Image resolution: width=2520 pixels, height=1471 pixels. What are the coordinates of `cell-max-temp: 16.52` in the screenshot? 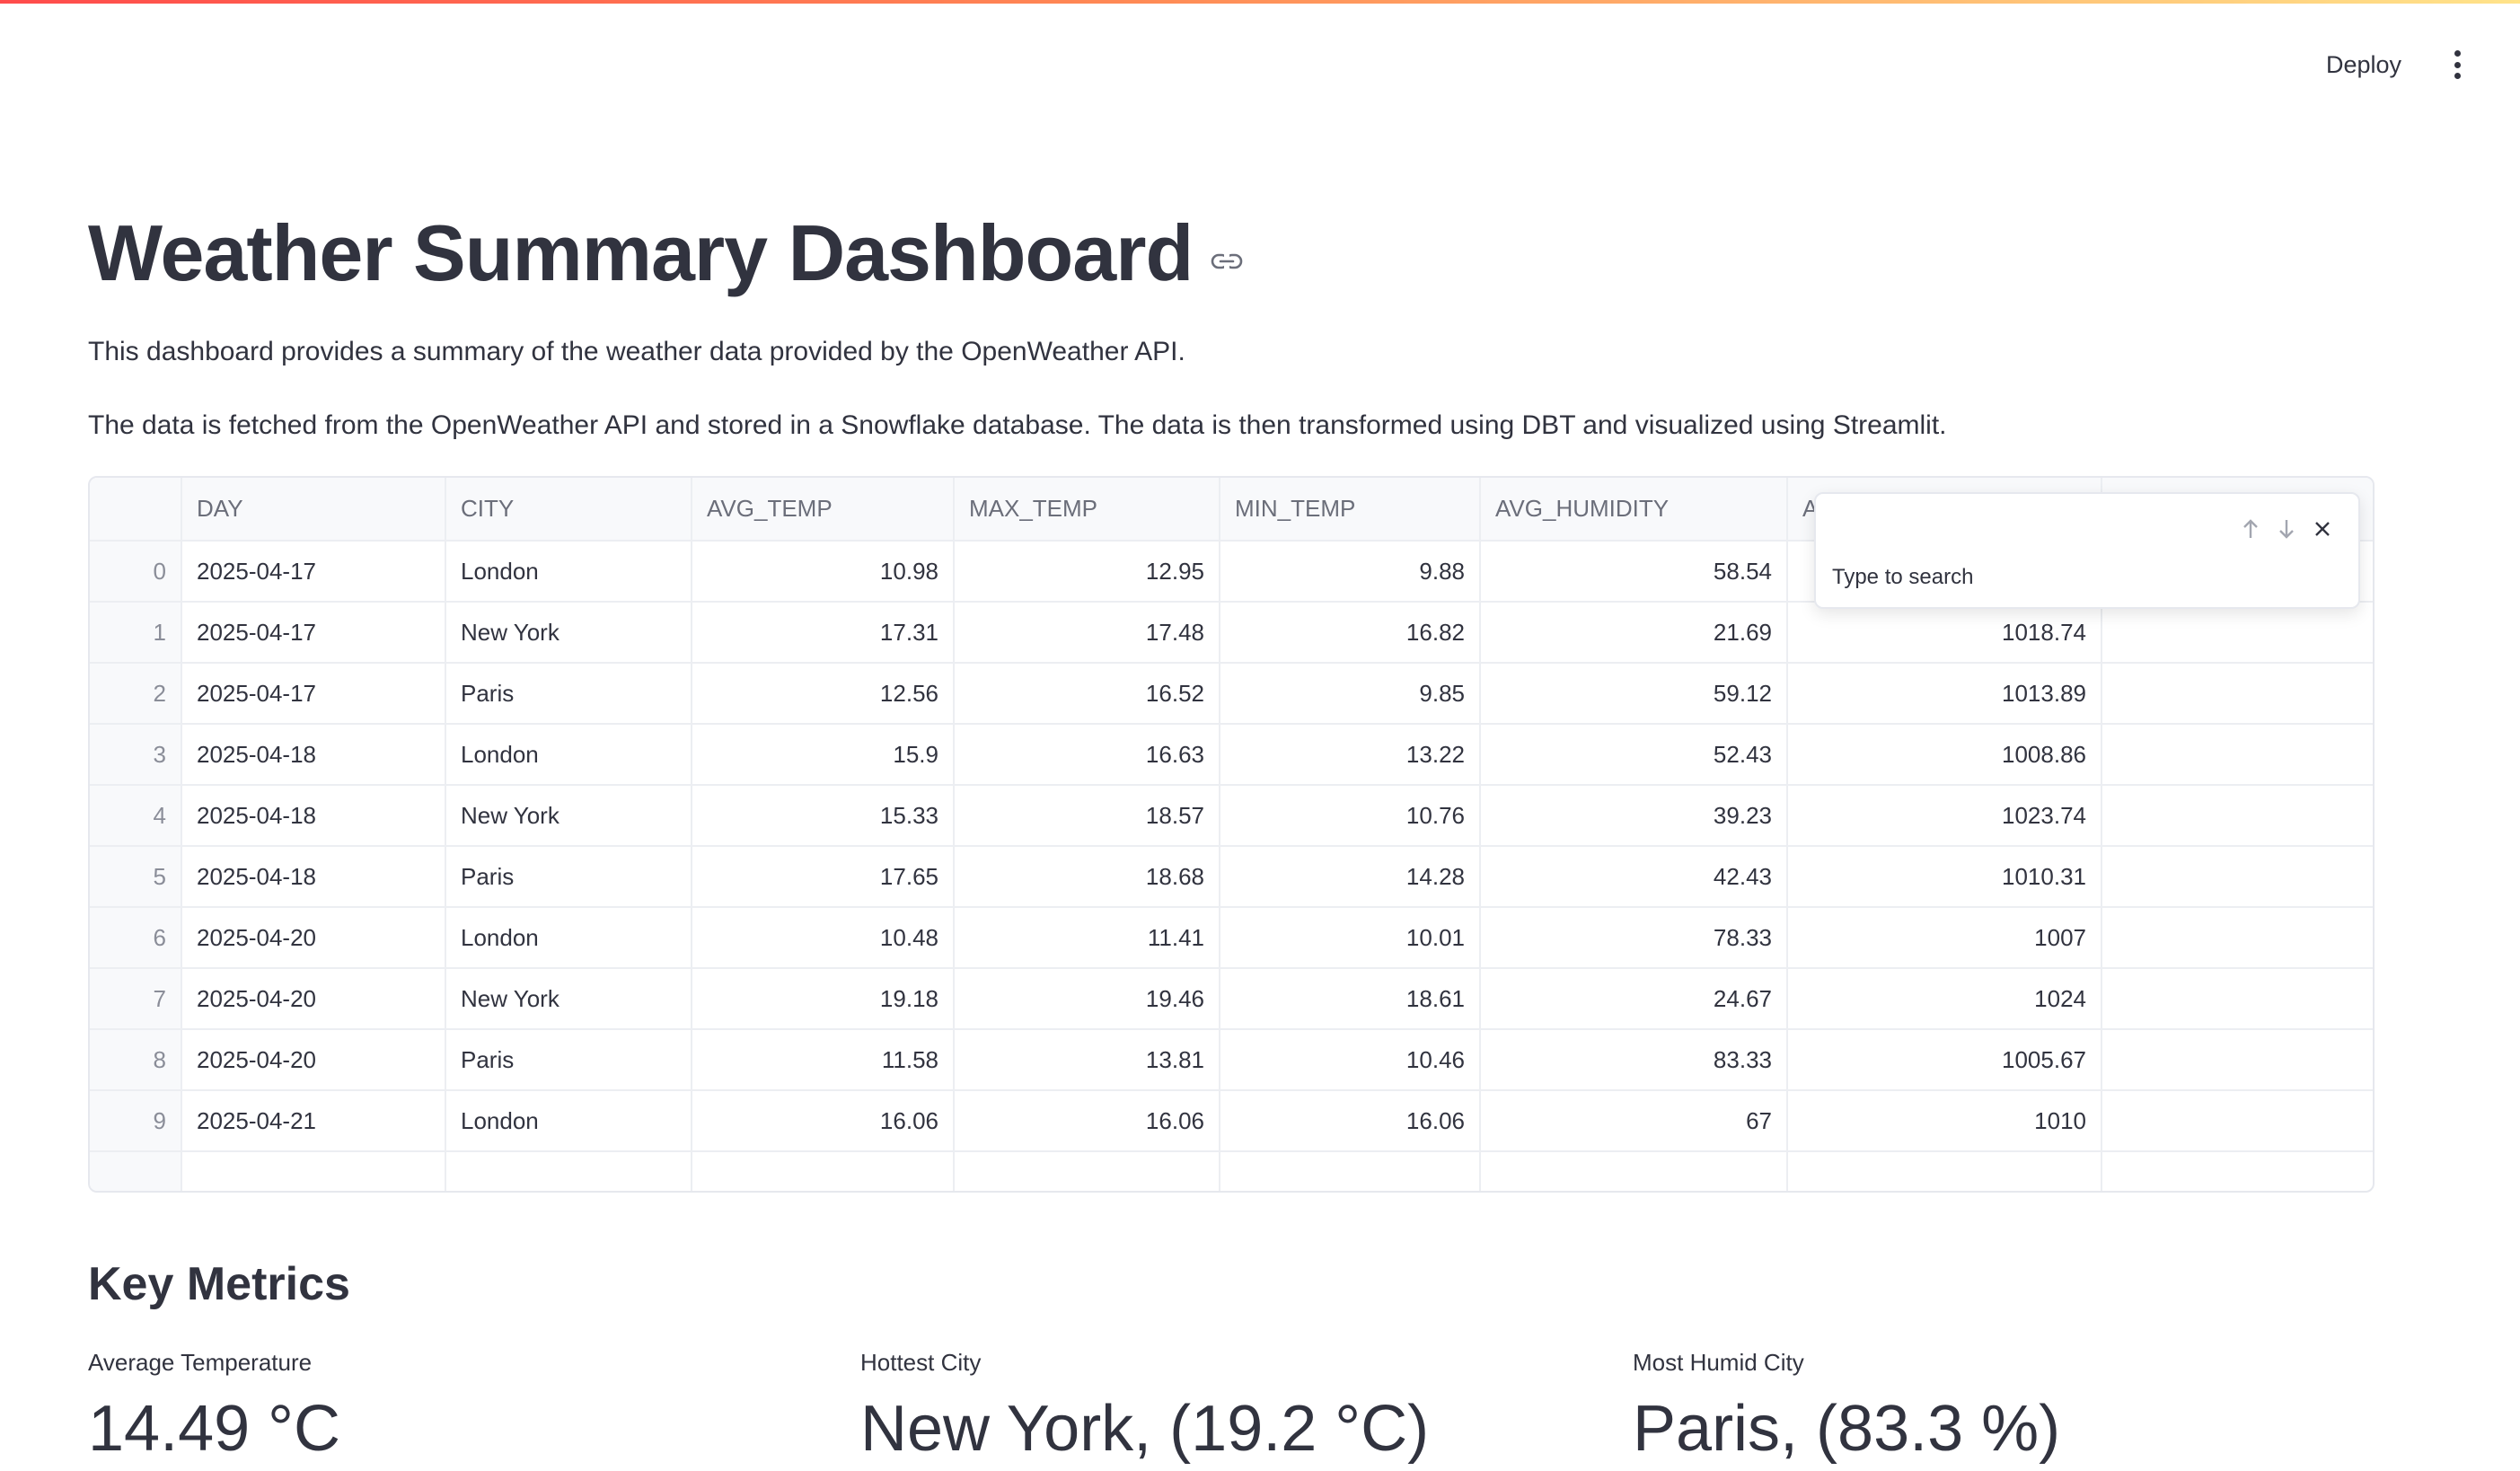 It's located at (1087, 694).